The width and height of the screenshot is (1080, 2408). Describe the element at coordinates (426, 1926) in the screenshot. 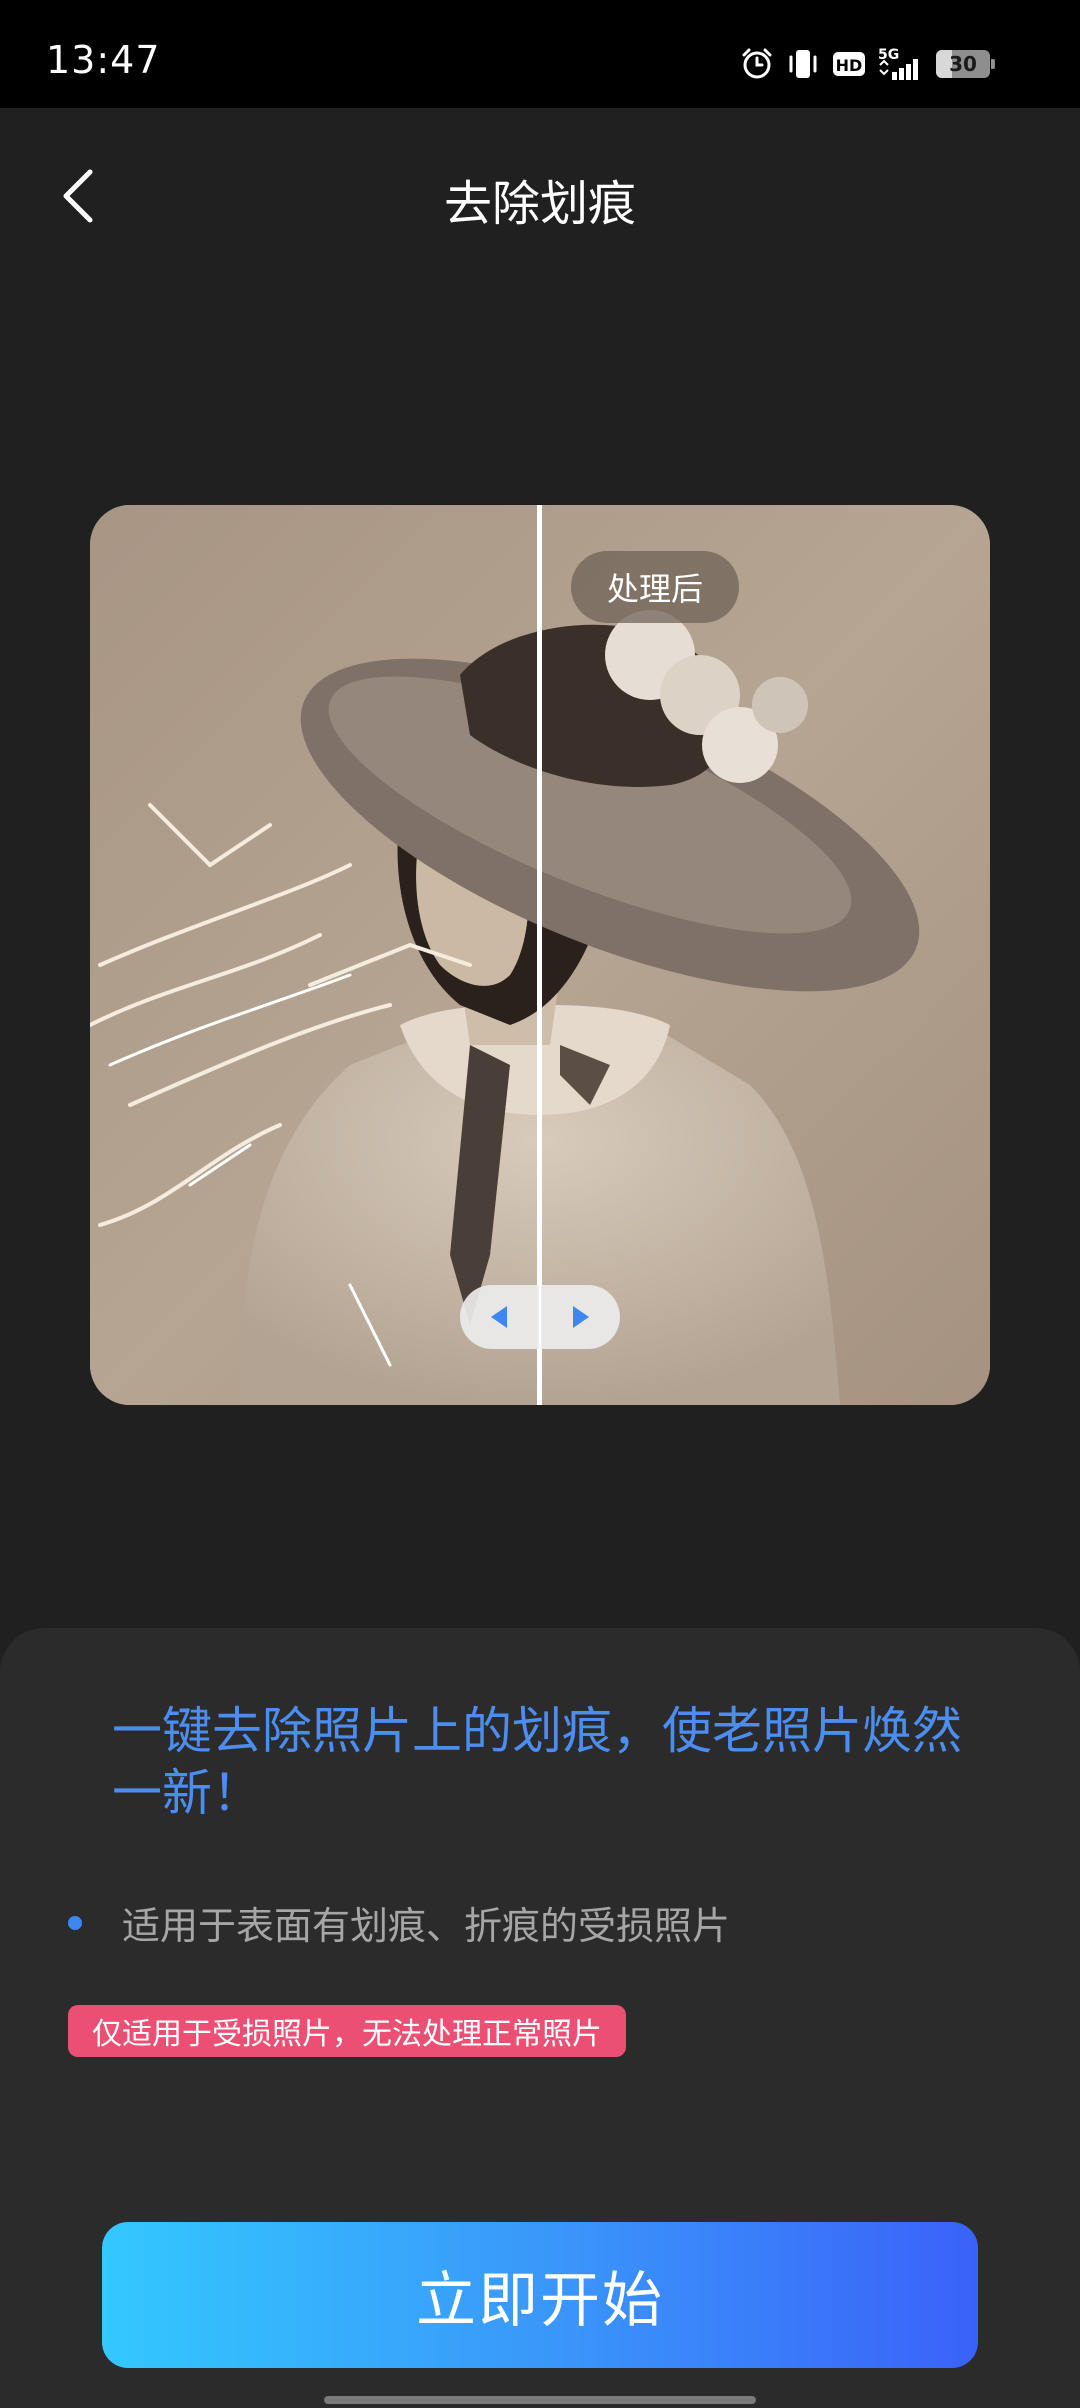

I see `bullet-text: 适用于表面有划痕、折痕的受损照片` at that location.